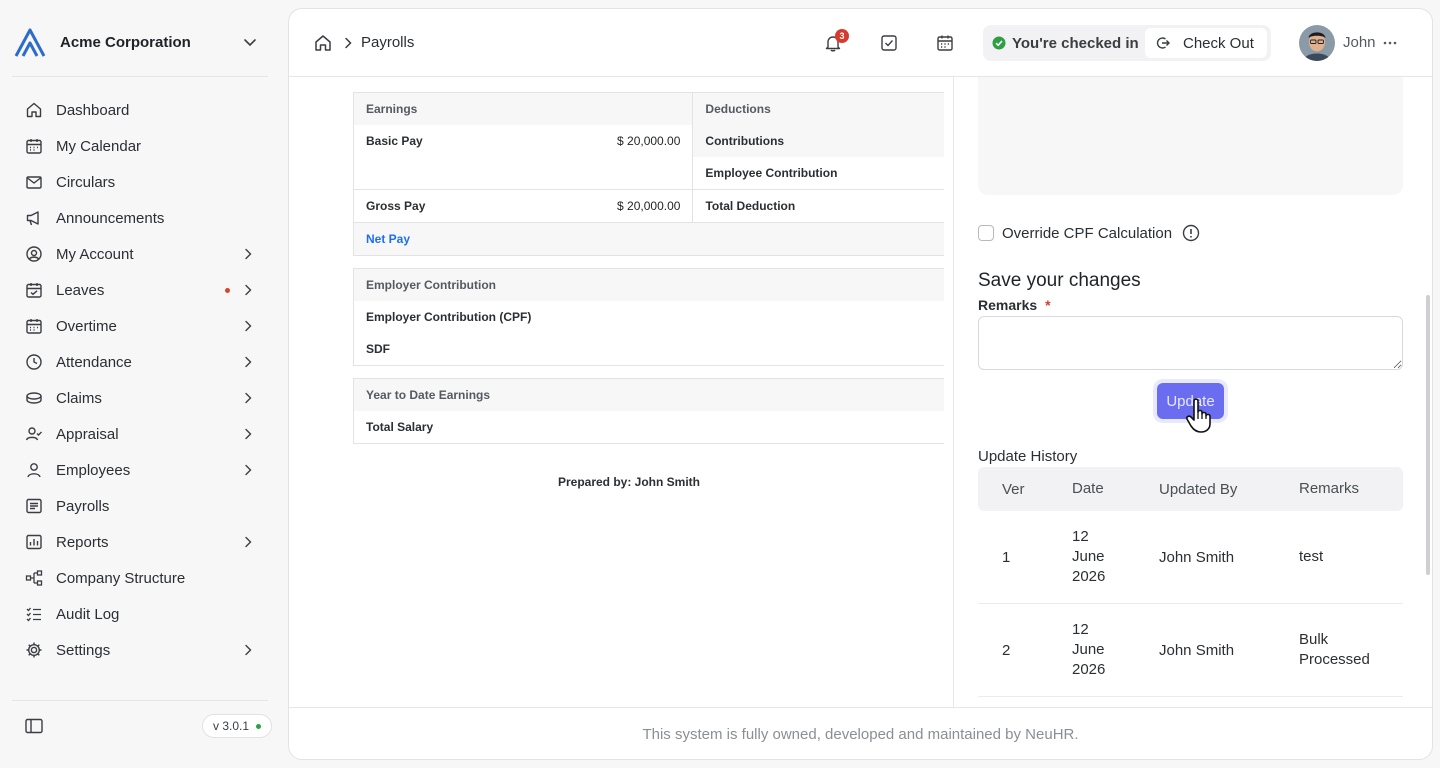  What do you see at coordinates (140, 290) in the screenshot?
I see `sidebar-item-leaves: Leaves` at bounding box center [140, 290].